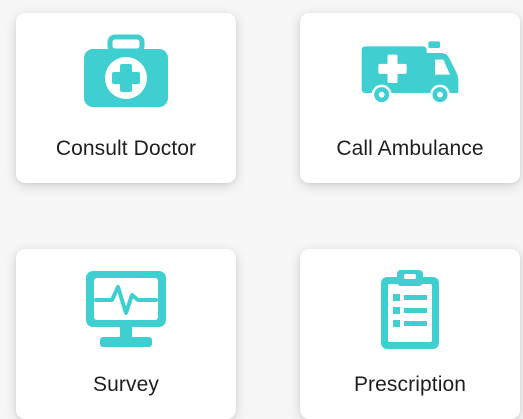 This screenshot has width=523, height=419. I want to click on consult-doctor-label: Consult Doctor, so click(126, 148).